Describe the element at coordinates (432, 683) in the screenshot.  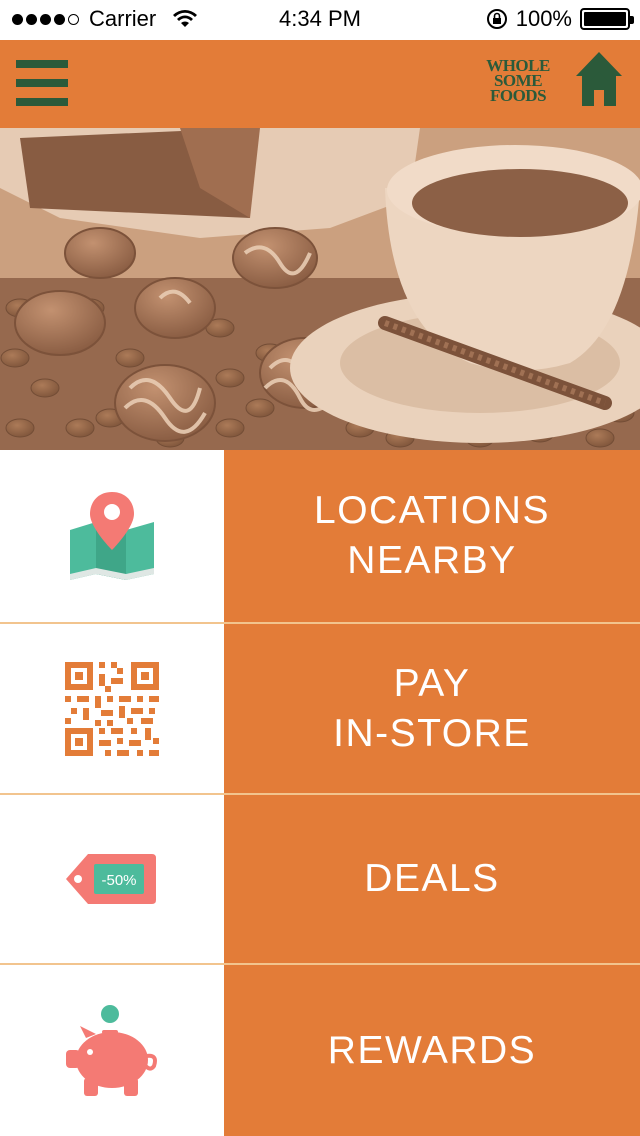
I see `menu-label-line-1: PAY` at that location.